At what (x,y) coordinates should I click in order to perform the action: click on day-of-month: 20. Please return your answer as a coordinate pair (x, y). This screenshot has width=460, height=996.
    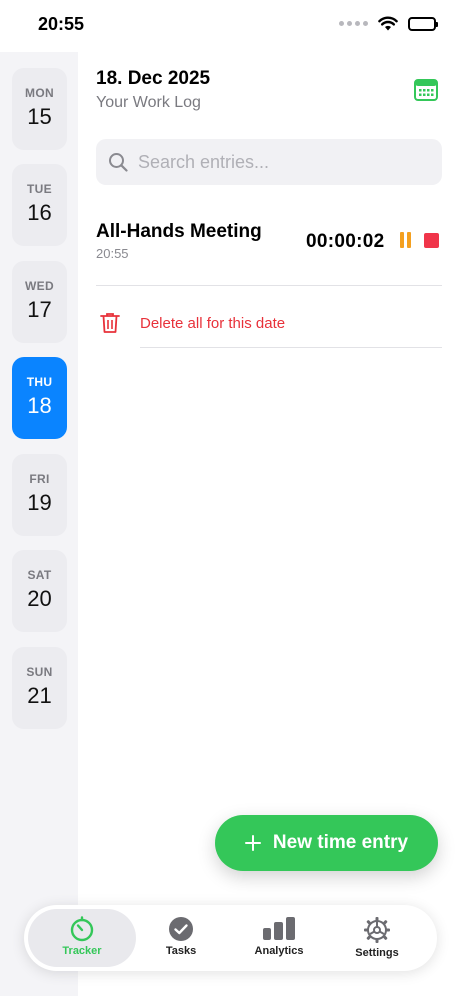
    Looking at the image, I should click on (39, 598).